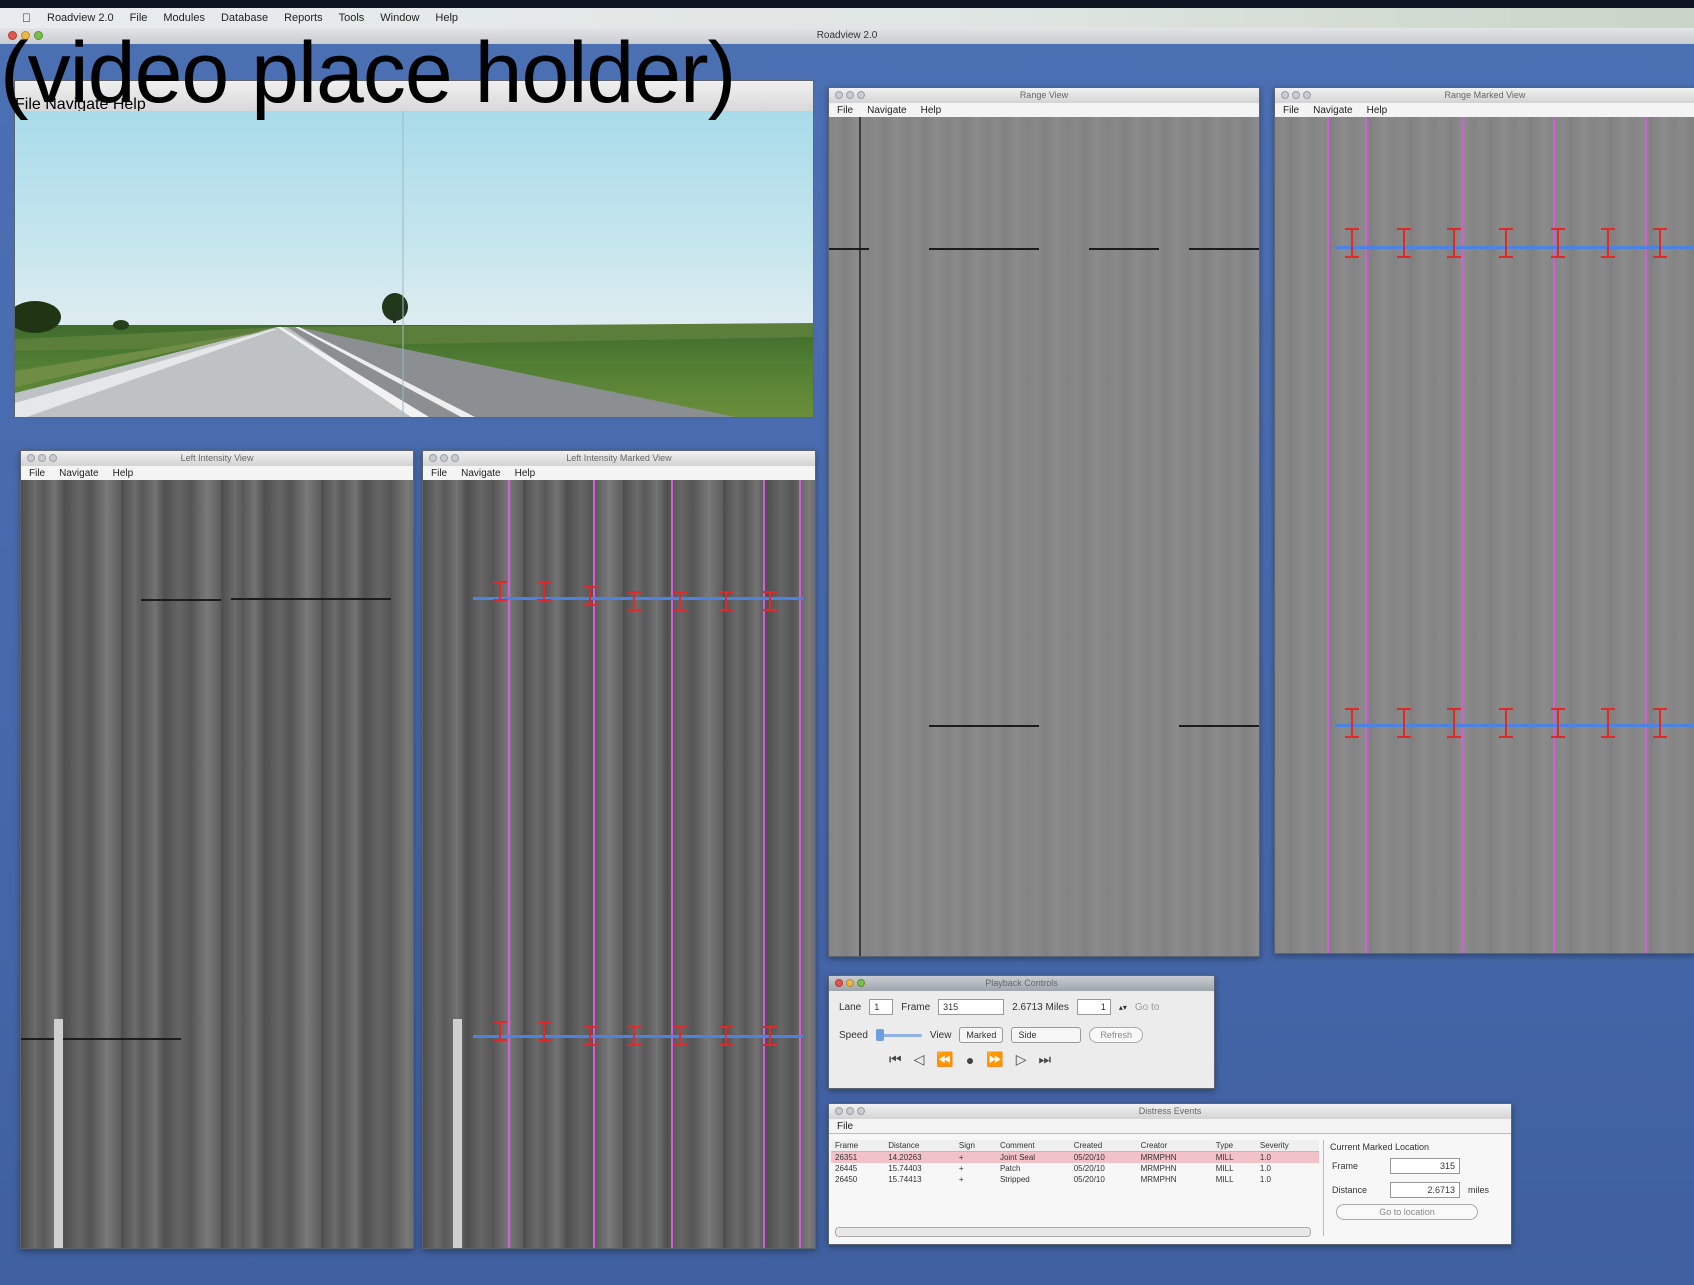  Describe the element at coordinates (944, 1059) in the screenshot. I see `step-back-icon: ⏪` at that location.